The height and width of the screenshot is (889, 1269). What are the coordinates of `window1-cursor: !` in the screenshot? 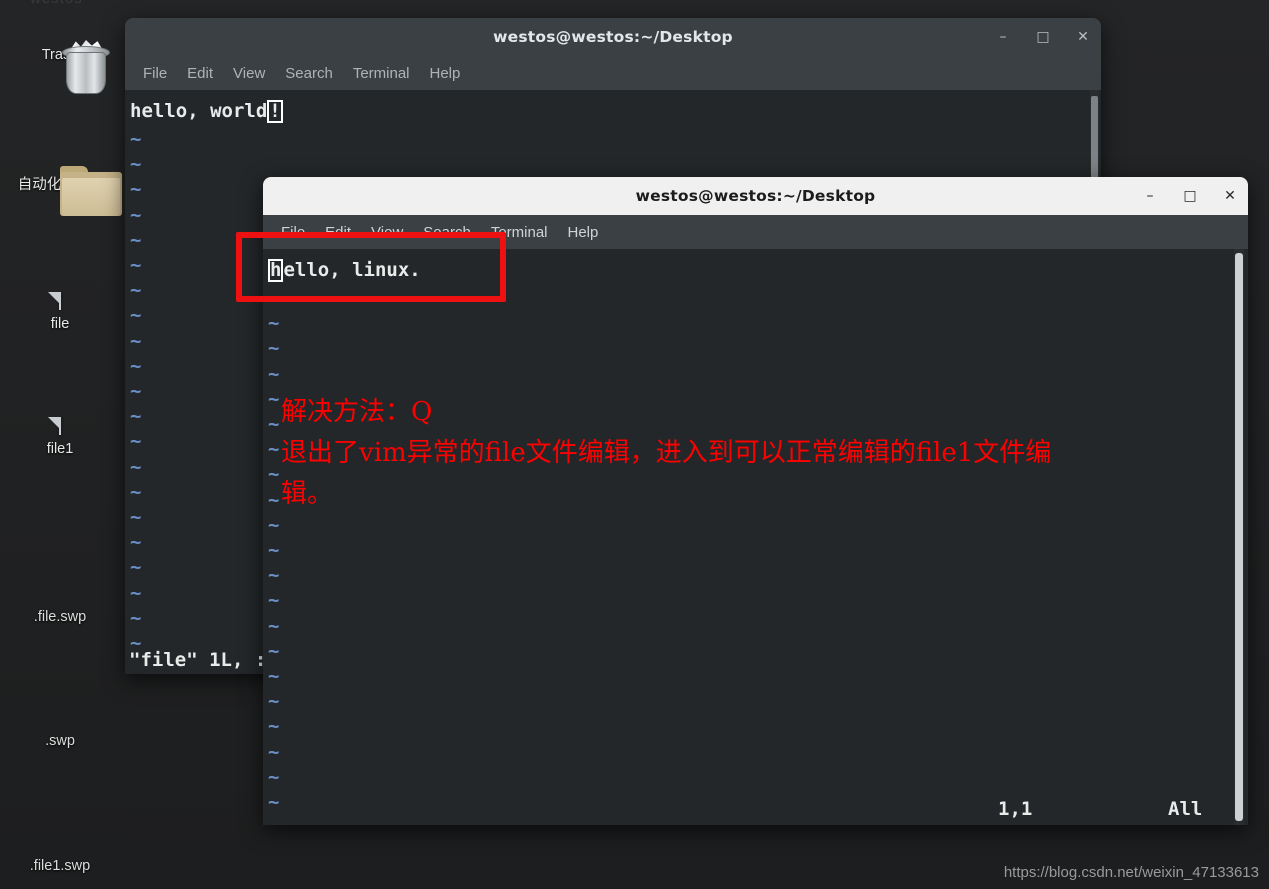 It's located at (275, 111).